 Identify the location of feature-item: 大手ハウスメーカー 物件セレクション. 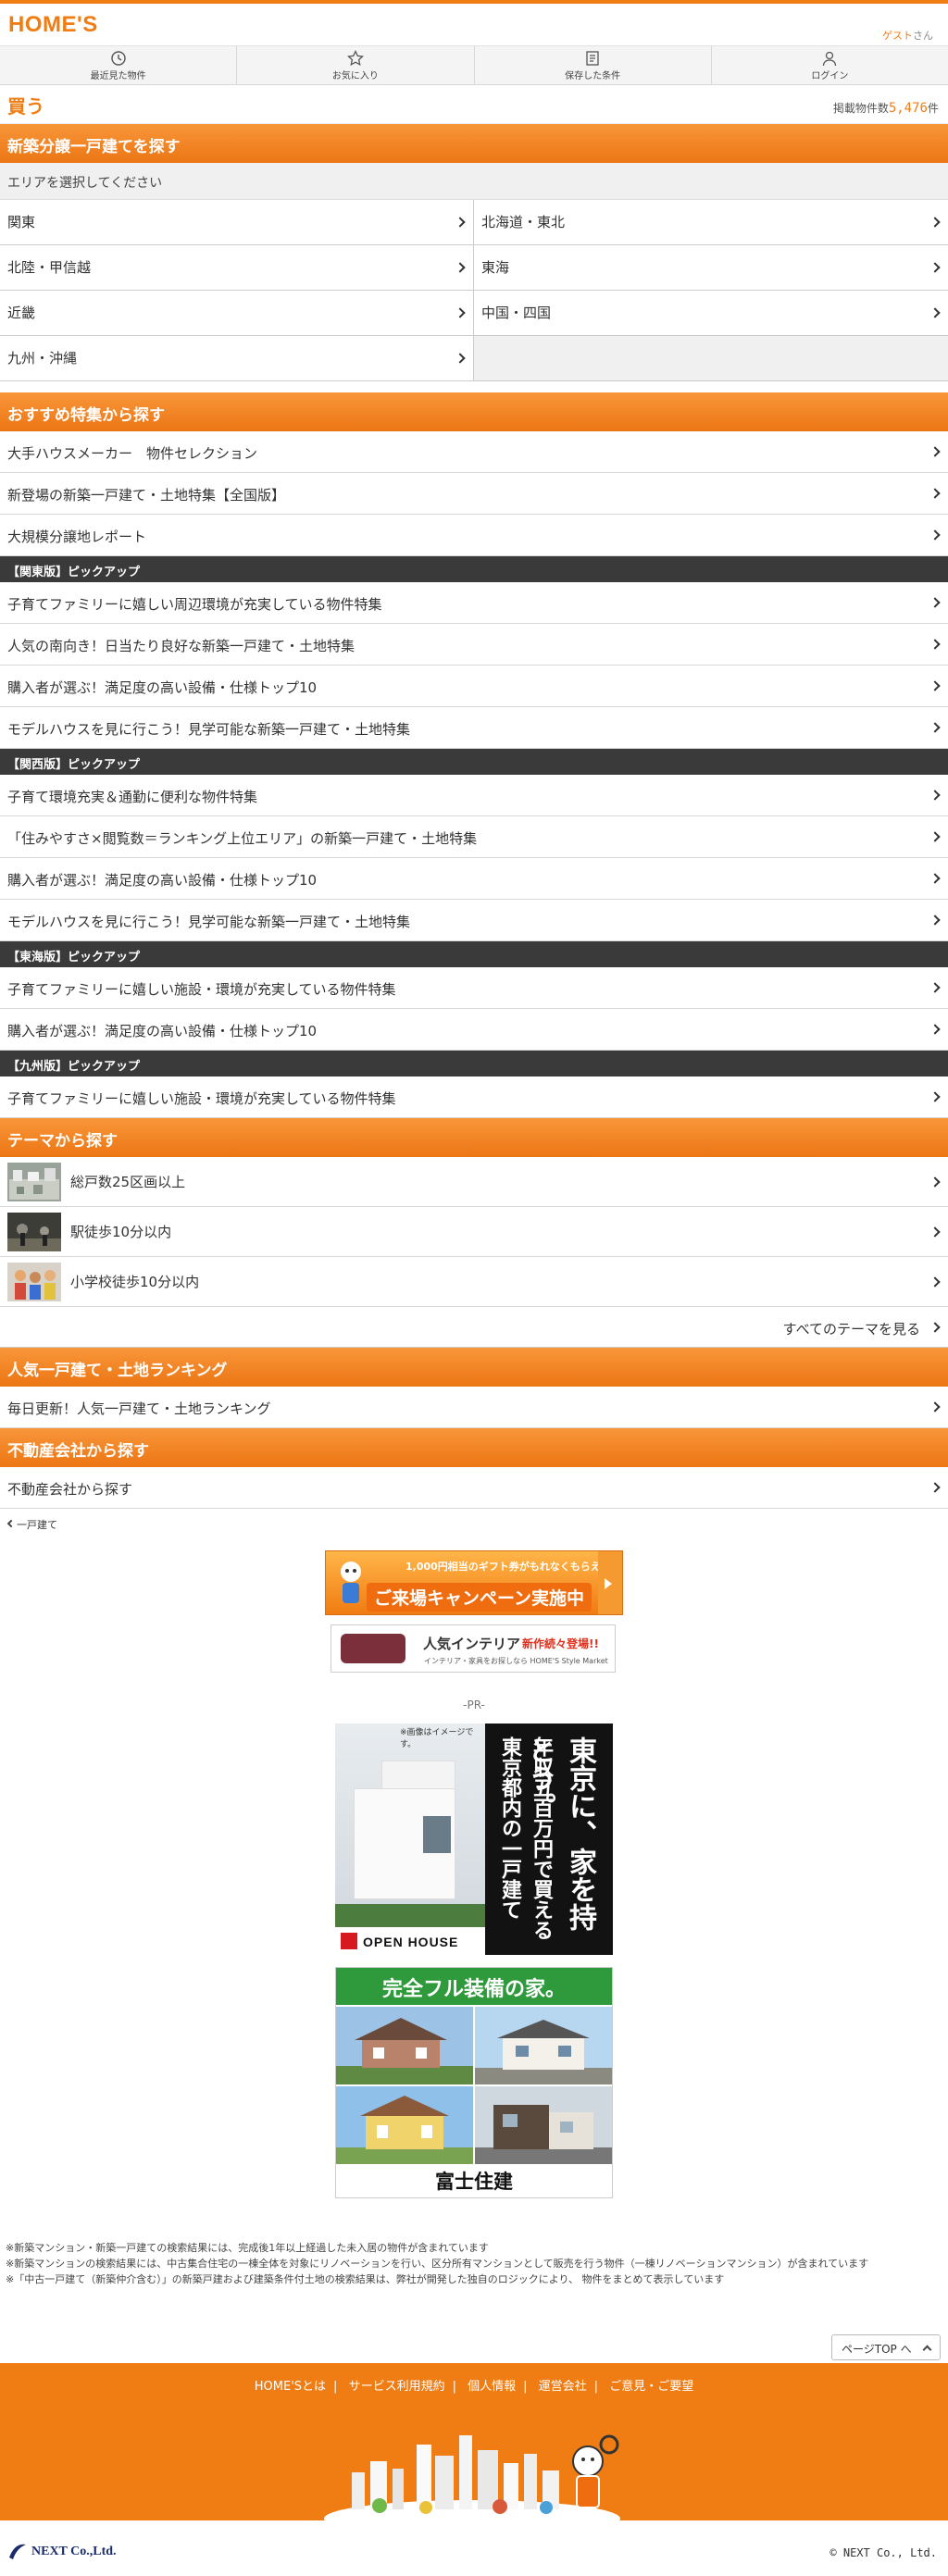
(474, 452).